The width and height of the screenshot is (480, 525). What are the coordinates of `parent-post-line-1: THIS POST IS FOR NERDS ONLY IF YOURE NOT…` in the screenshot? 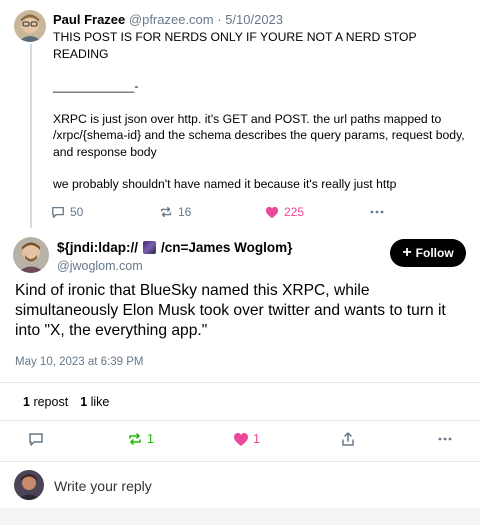 It's located at (235, 45).